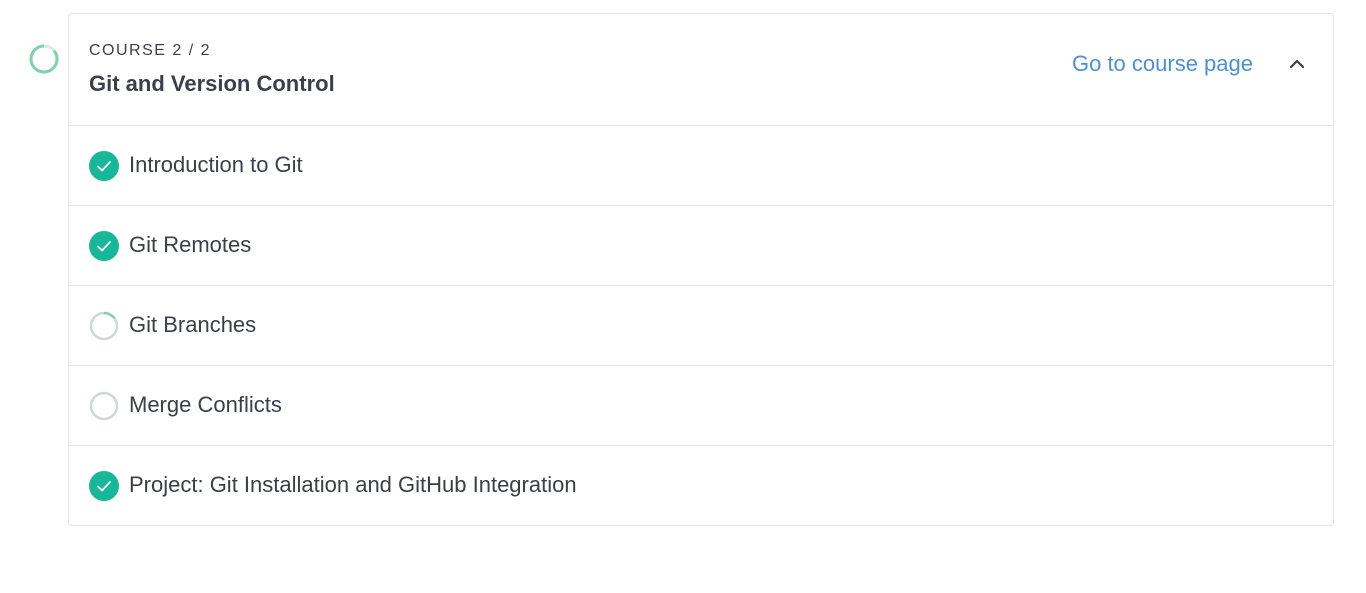  I want to click on lesson-item-git-remotes: Git Remotes, so click(701, 246).